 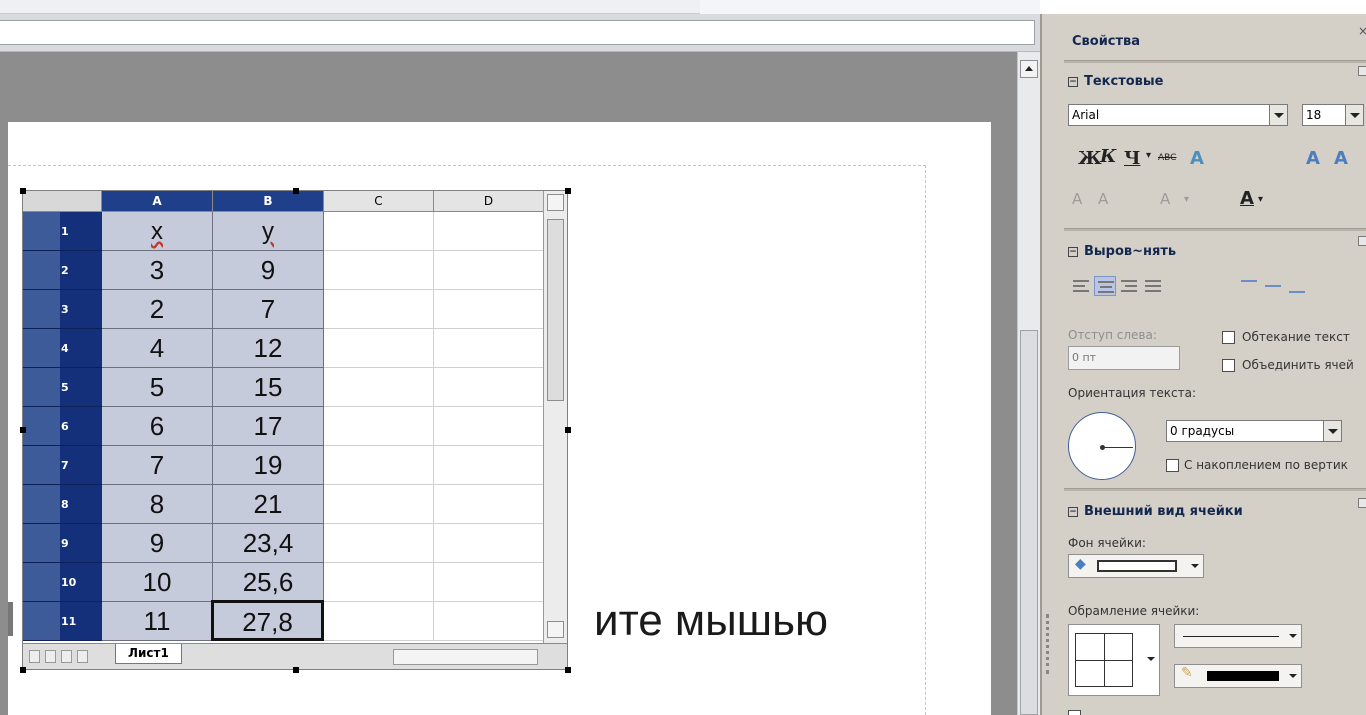 What do you see at coordinates (488, 231) in the screenshot?
I see `cell-d1` at bounding box center [488, 231].